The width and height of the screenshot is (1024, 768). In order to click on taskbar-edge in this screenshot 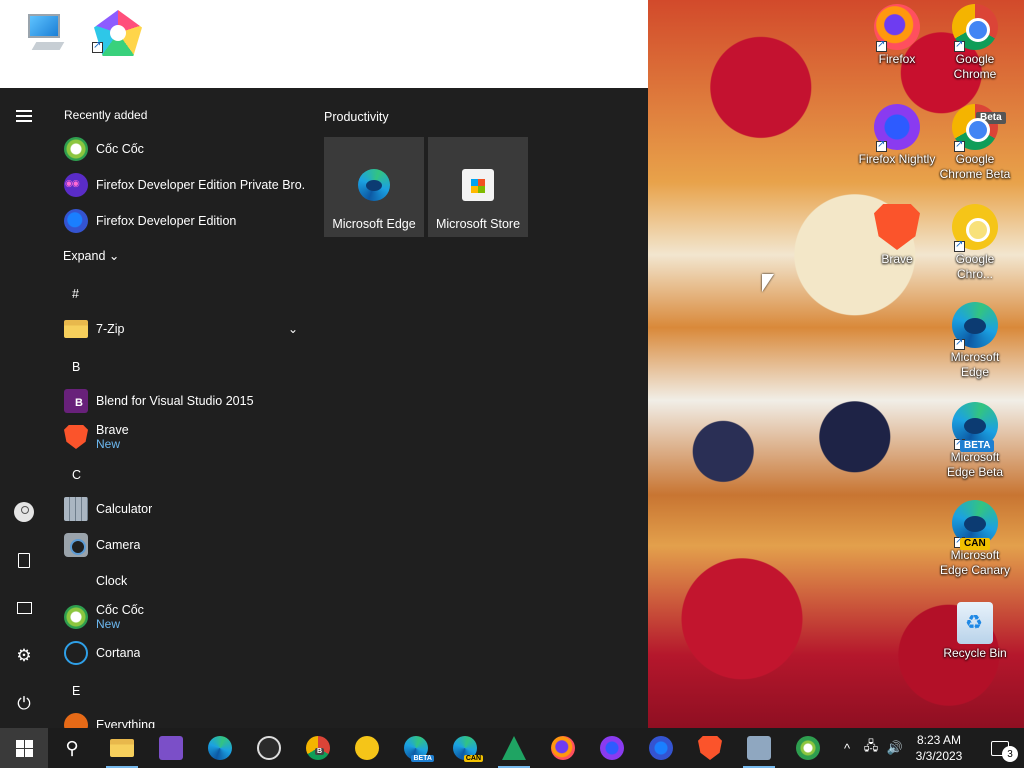, I will do `click(220, 748)`.